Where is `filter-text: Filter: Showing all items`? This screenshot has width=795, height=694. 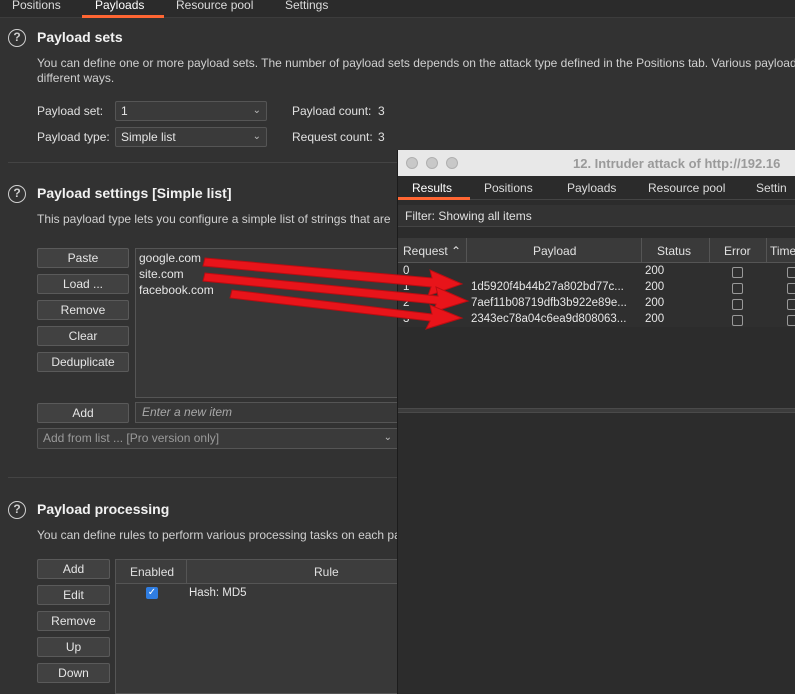
filter-text: Filter: Showing all items is located at coordinates (468, 216).